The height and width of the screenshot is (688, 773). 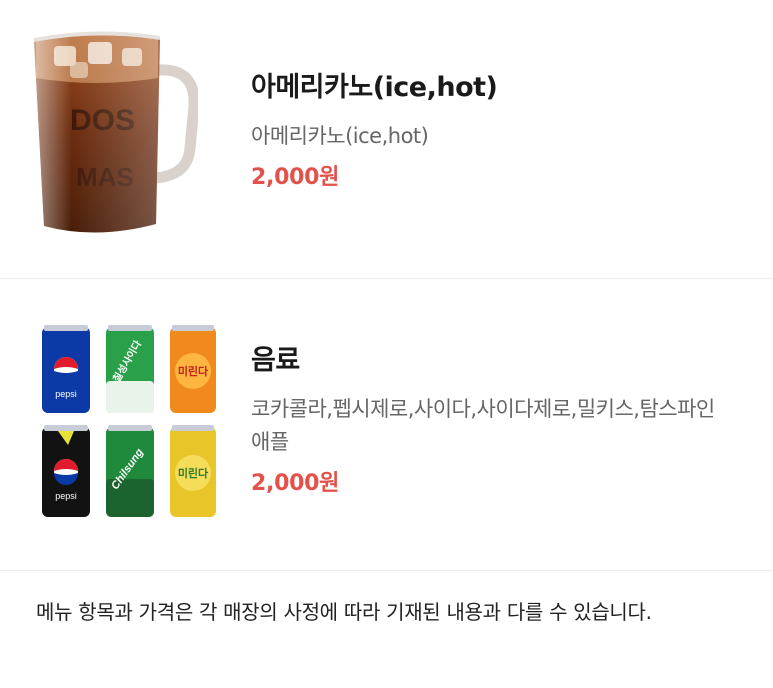 I want to click on menu-item-info: 음료 코카콜라,펩시제로,사이다,사이다제로,밀키스,탐스파인애플 2,000원, so click(x=491, y=420).